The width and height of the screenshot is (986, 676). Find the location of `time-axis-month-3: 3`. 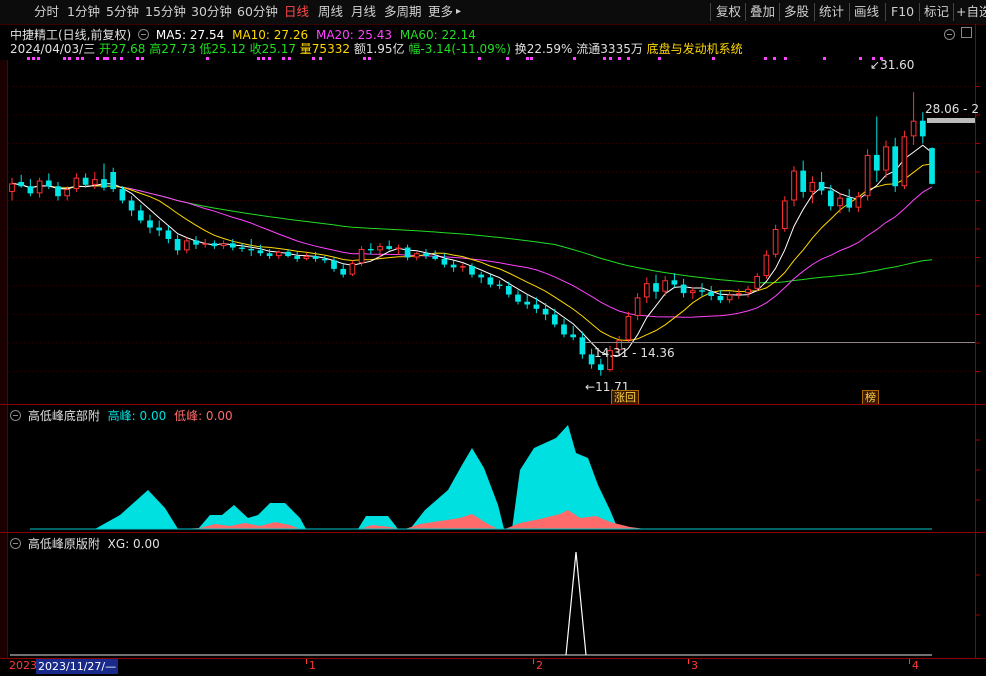

time-axis-month-3: 3 is located at coordinates (694, 665).